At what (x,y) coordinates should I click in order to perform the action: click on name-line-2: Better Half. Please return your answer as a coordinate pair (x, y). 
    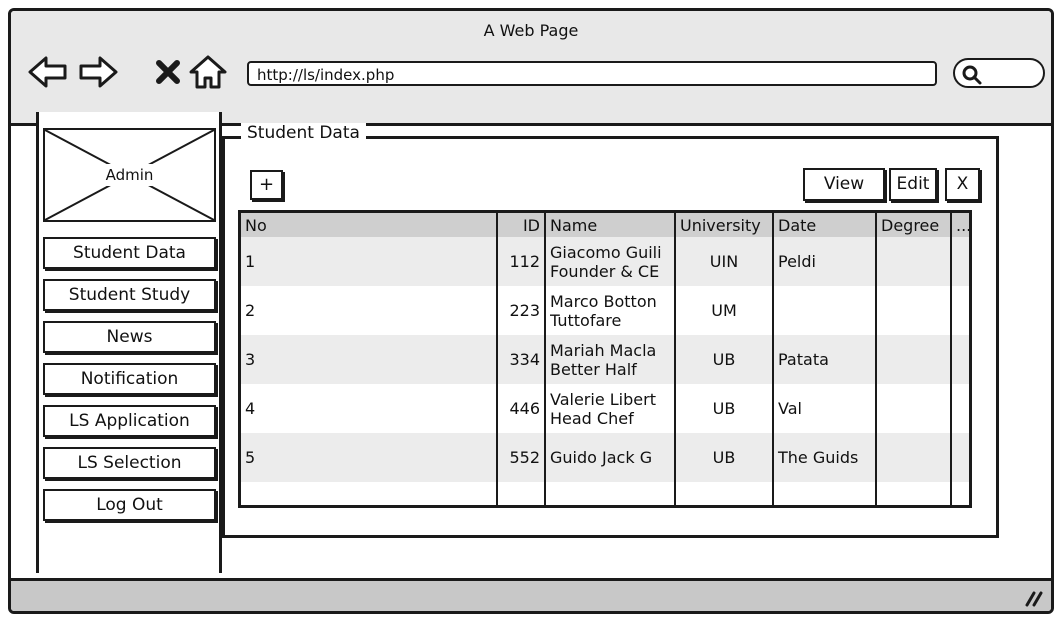
    Looking at the image, I should click on (593, 369).